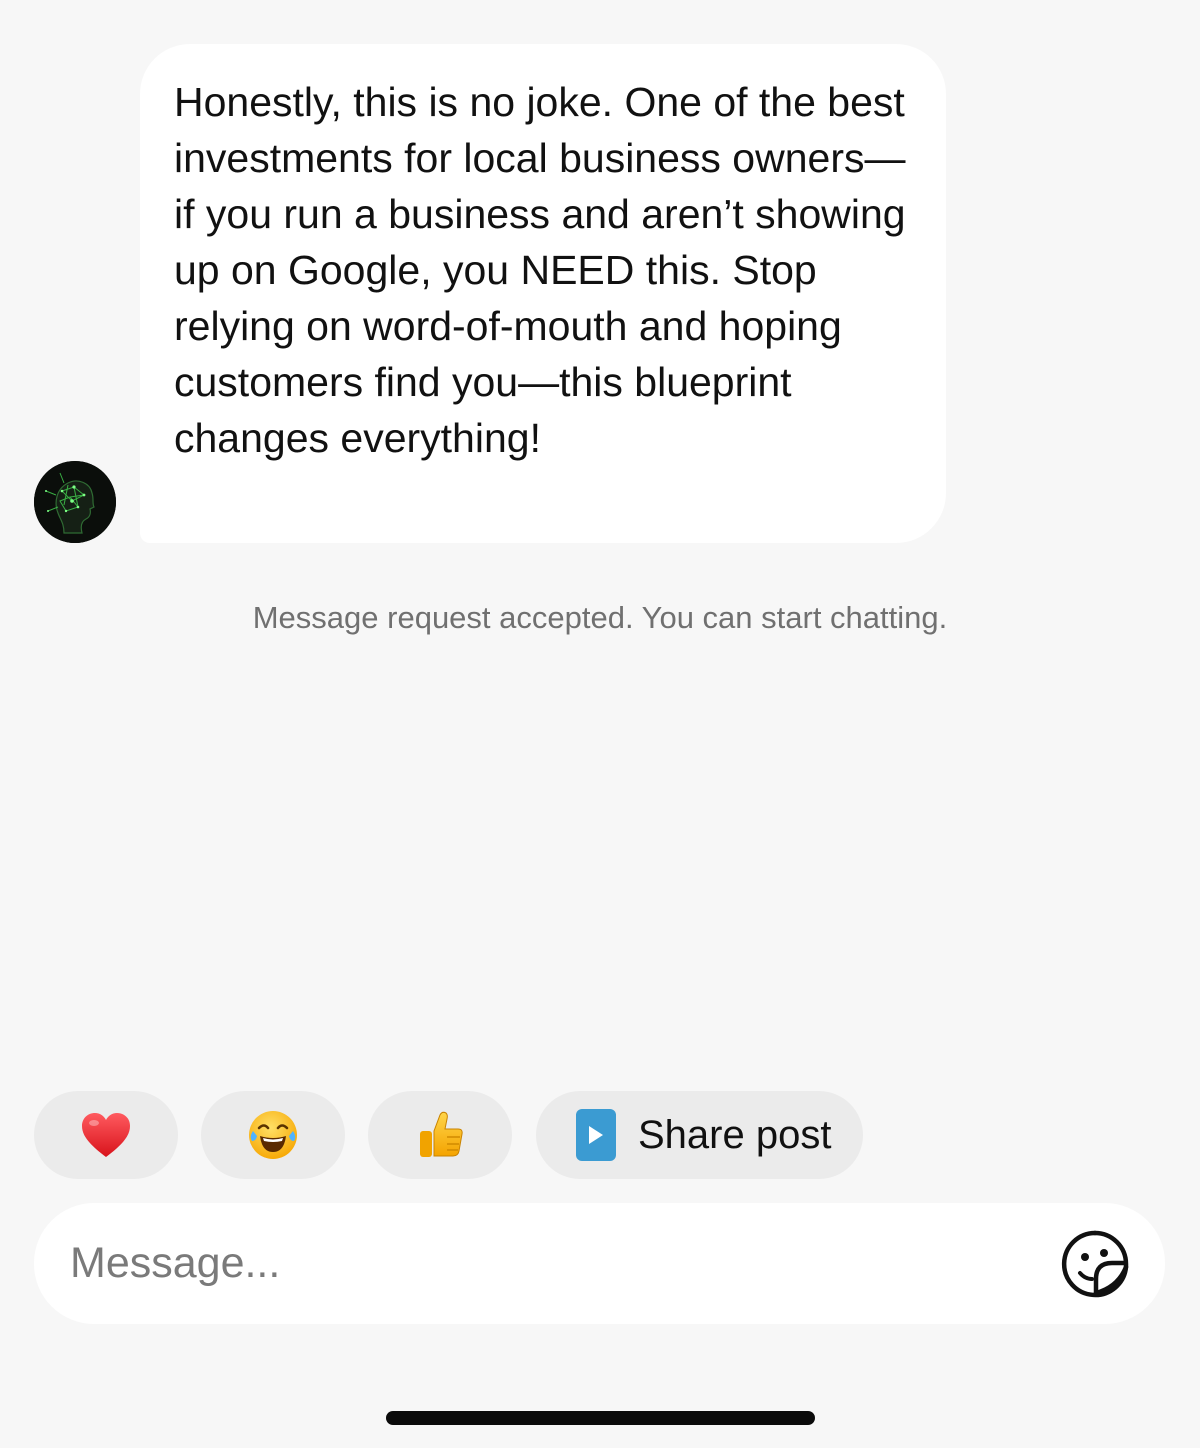 This screenshot has height=1448, width=1200. Describe the element at coordinates (550, 1263) in the screenshot. I see `message-input` at that location.